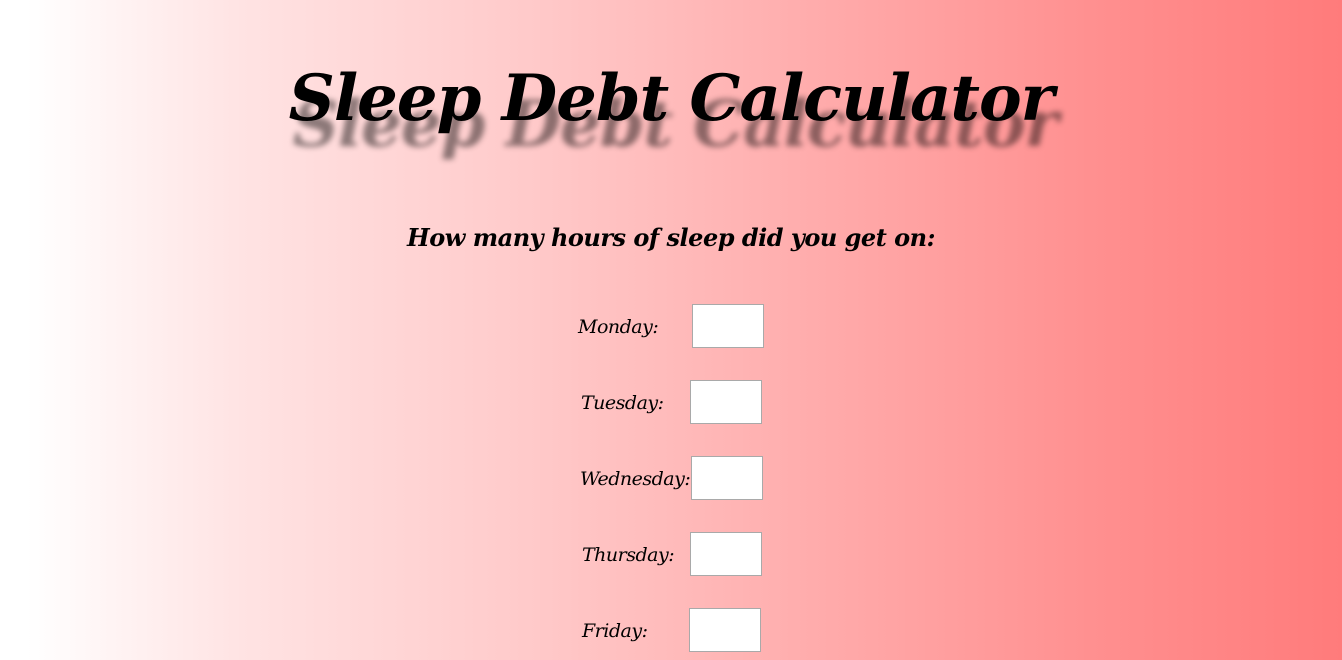  What do you see at coordinates (676, 403) in the screenshot?
I see `day-row-tuesday: Tuesday:` at bounding box center [676, 403].